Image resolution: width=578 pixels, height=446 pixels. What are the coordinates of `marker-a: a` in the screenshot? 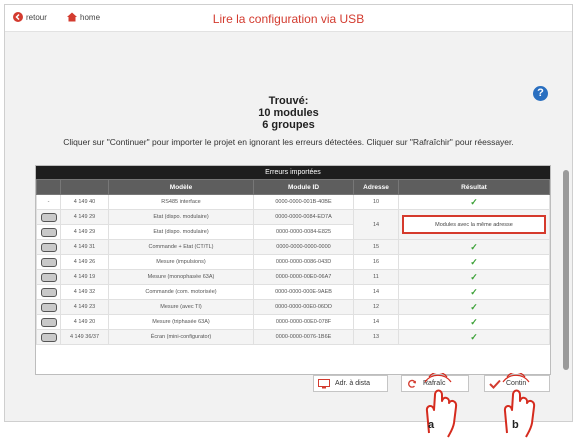 It's located at (431, 425).